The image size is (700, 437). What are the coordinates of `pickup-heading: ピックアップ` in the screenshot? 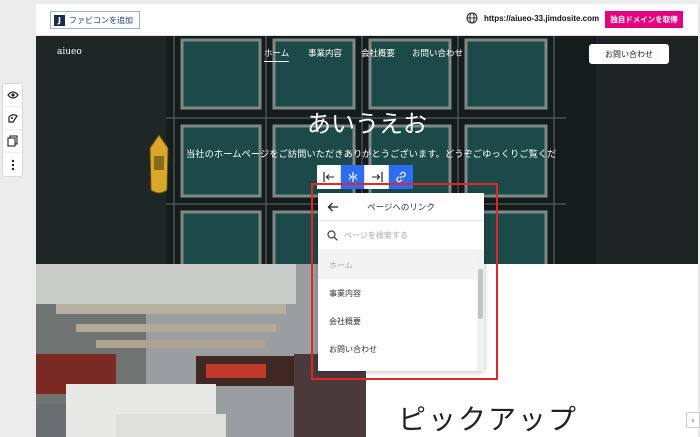 It's located at (488, 417).